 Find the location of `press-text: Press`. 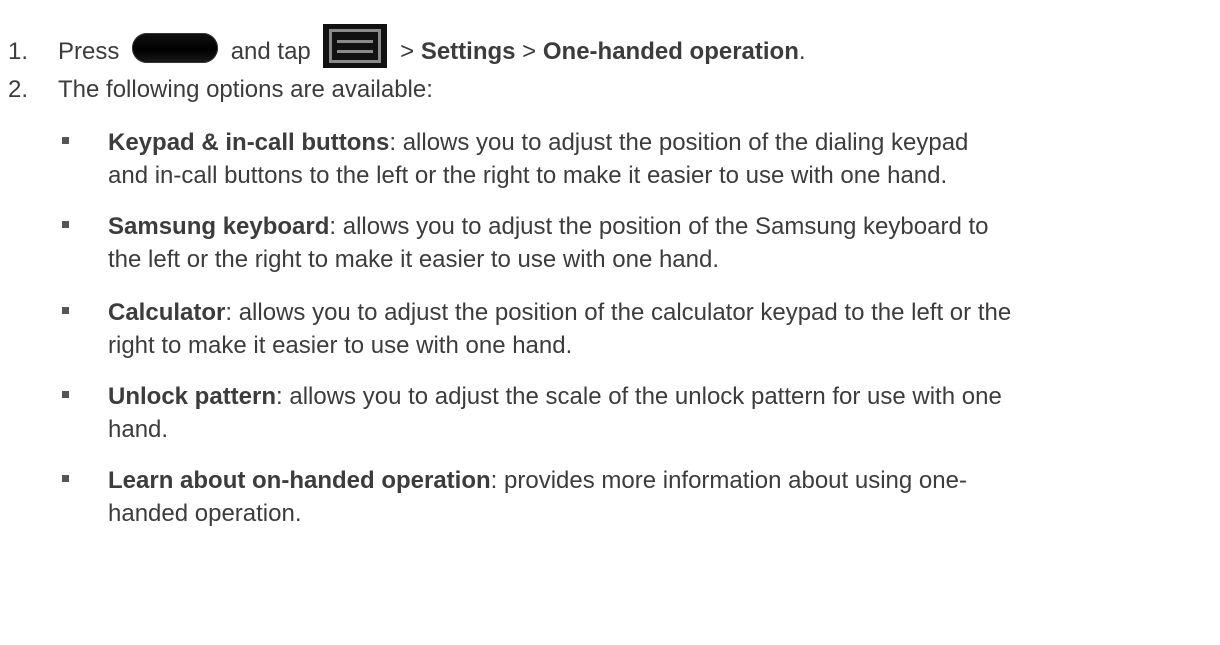

press-text: Press is located at coordinates (89, 51).